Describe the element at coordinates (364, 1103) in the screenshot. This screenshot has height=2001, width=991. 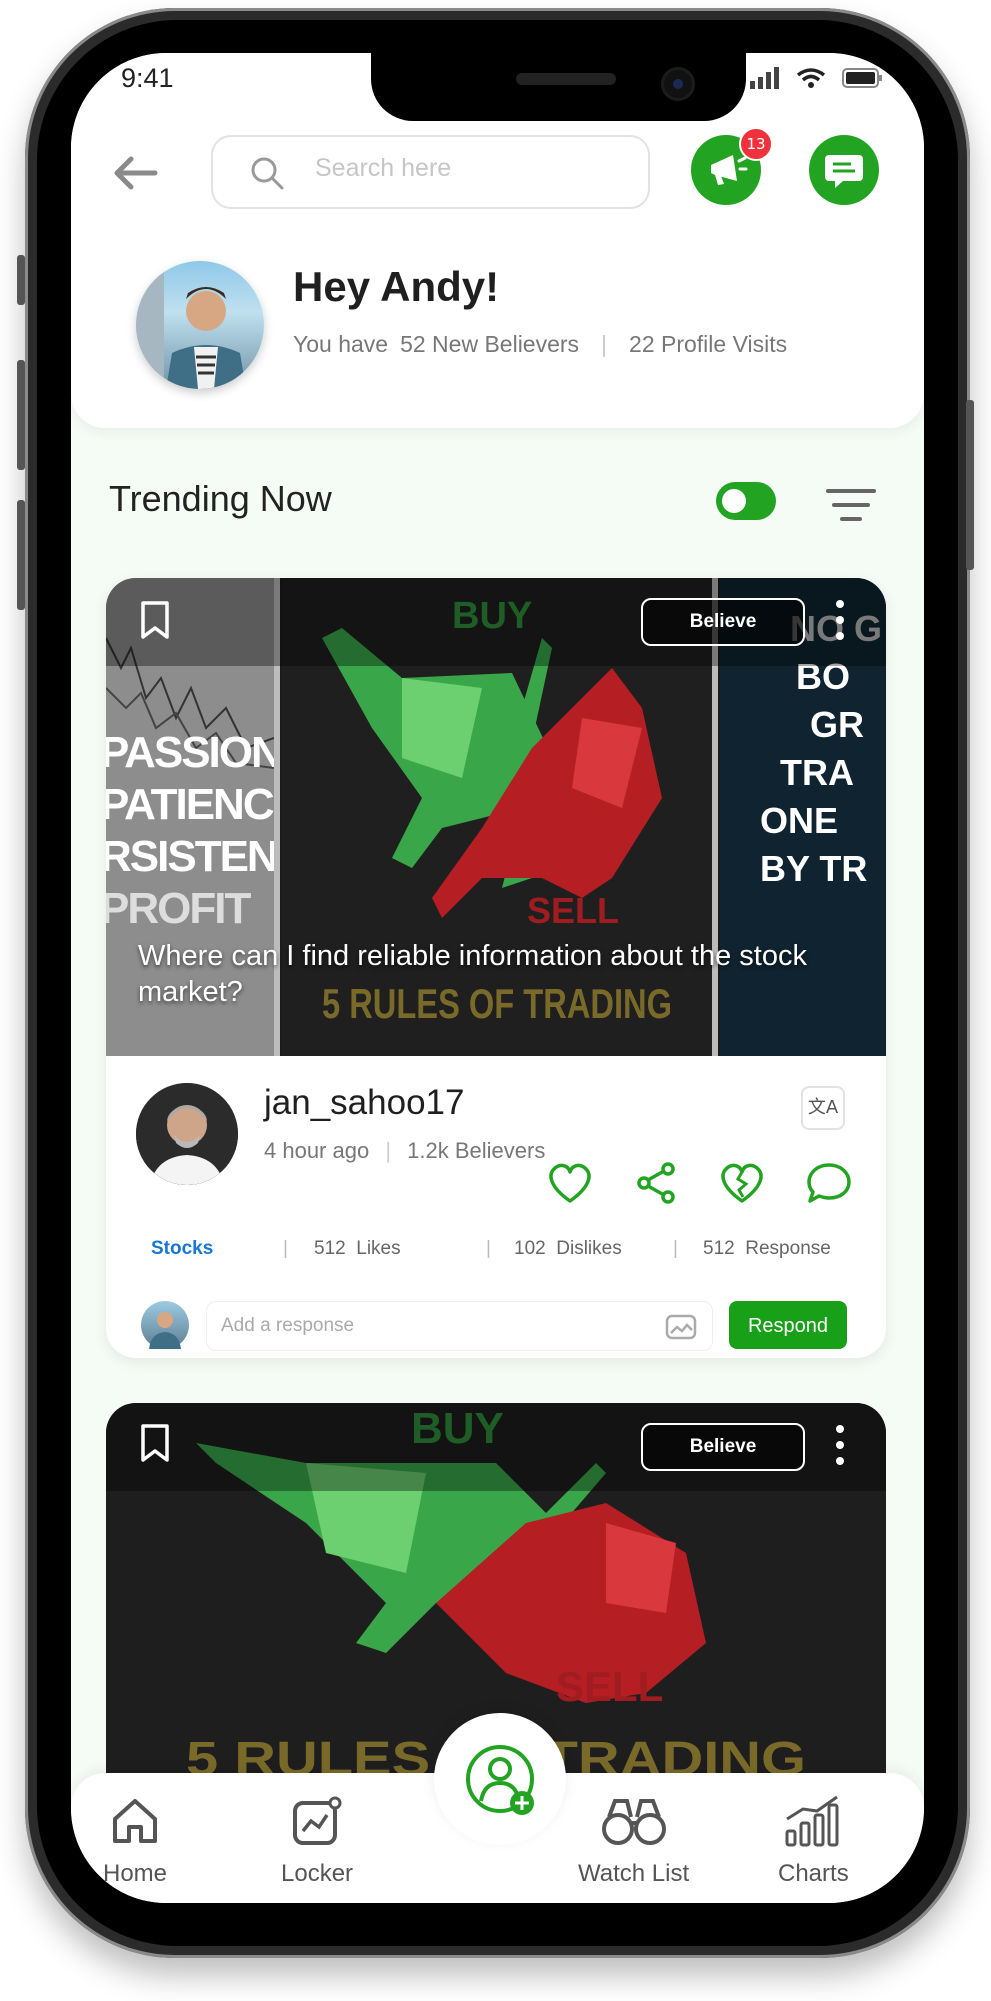
I see `poster-username: jan_sahoo17` at that location.